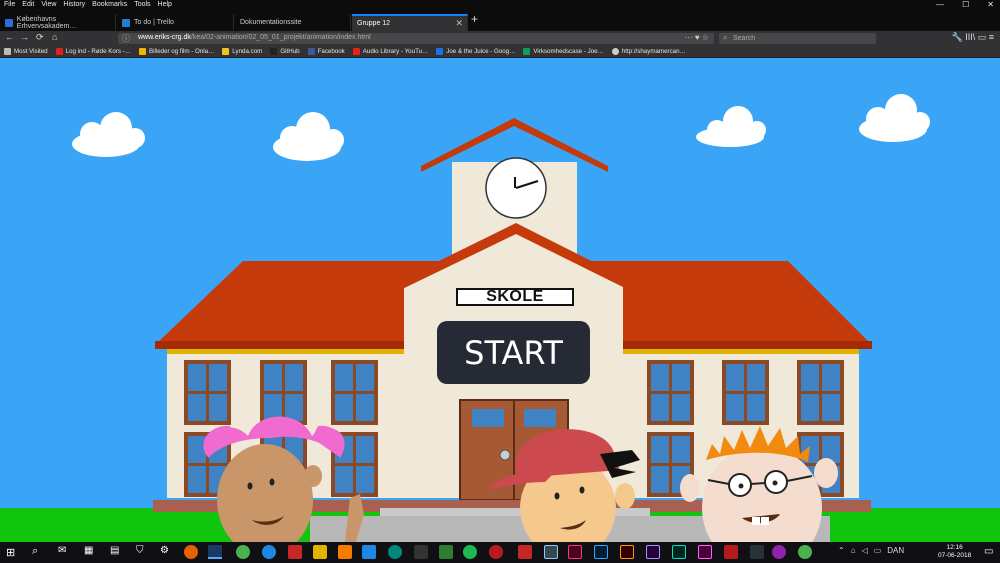 This screenshot has height=563, width=1000. What do you see at coordinates (955, 555) in the screenshot?
I see `clock-date: 07-06-2018` at bounding box center [955, 555].